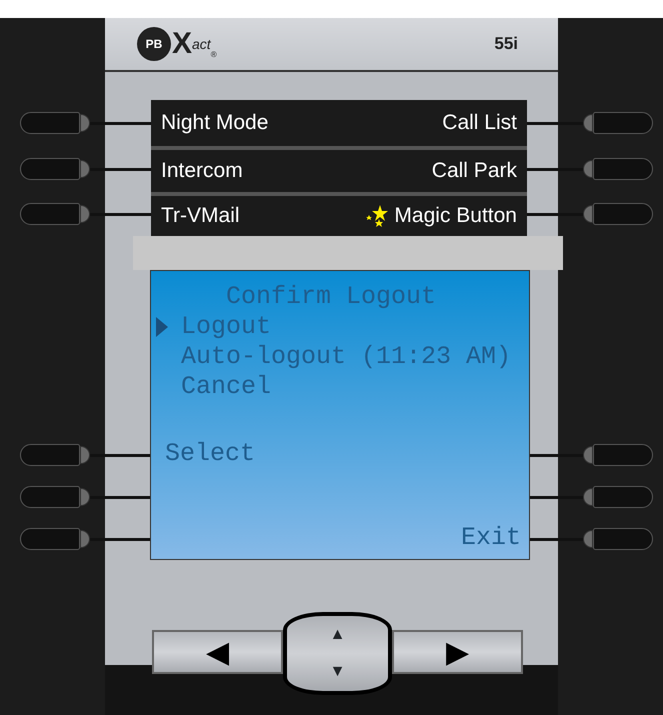 This screenshot has height=715, width=663. What do you see at coordinates (201, 43) in the screenshot?
I see `logo-text: act` at bounding box center [201, 43].